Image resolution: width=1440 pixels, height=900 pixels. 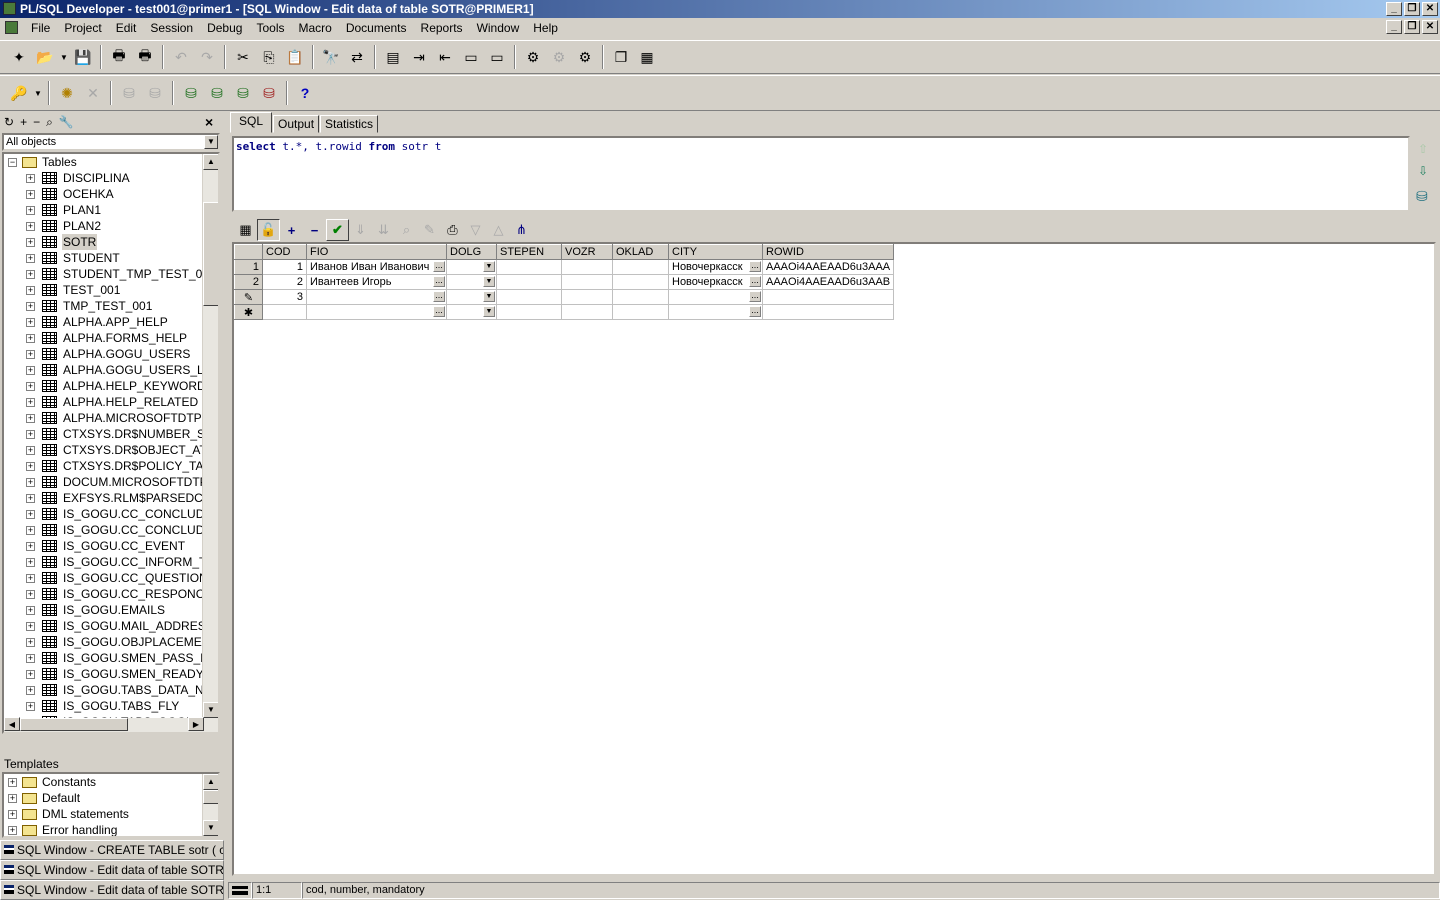 I want to click on menu-project: Project, so click(x=82, y=28).